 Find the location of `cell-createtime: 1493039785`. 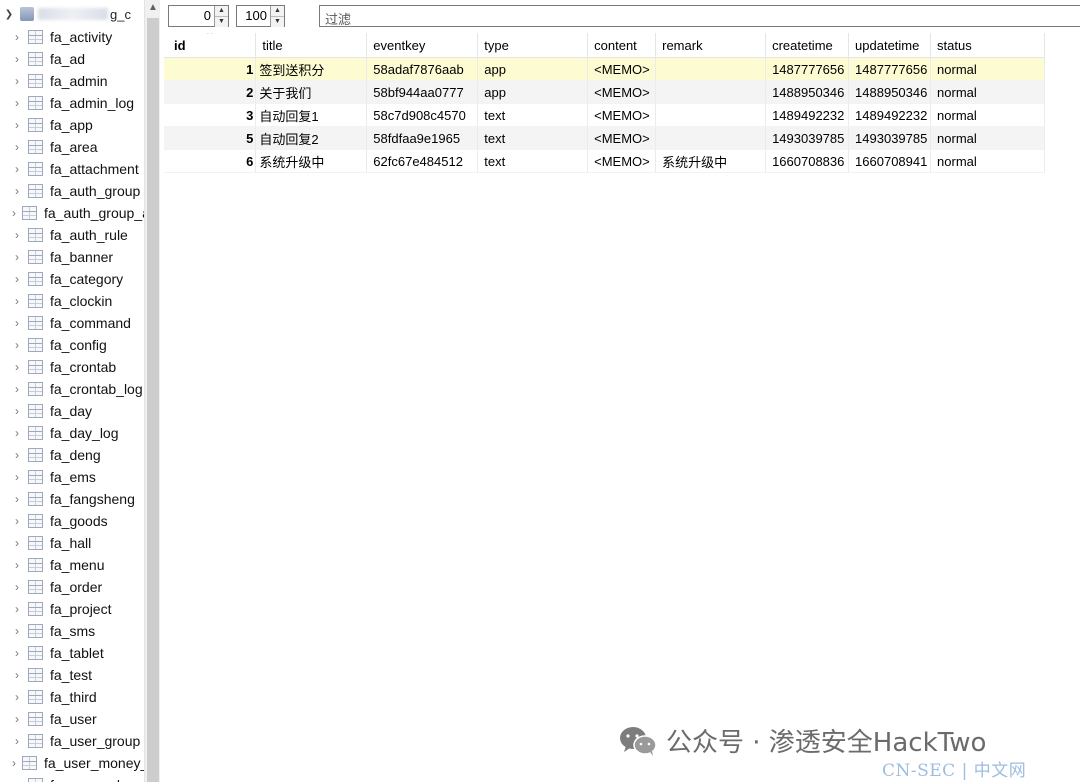

cell-createtime: 1493039785 is located at coordinates (807, 138).